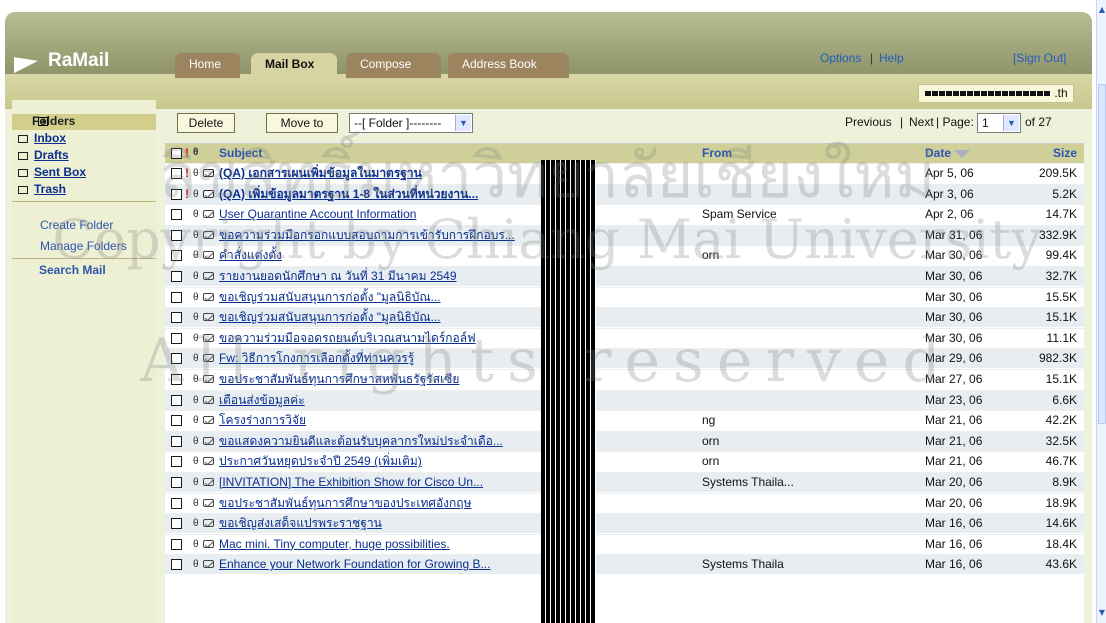 Image resolution: width=1106 pixels, height=623 pixels. I want to click on help-link: Help, so click(891, 58).